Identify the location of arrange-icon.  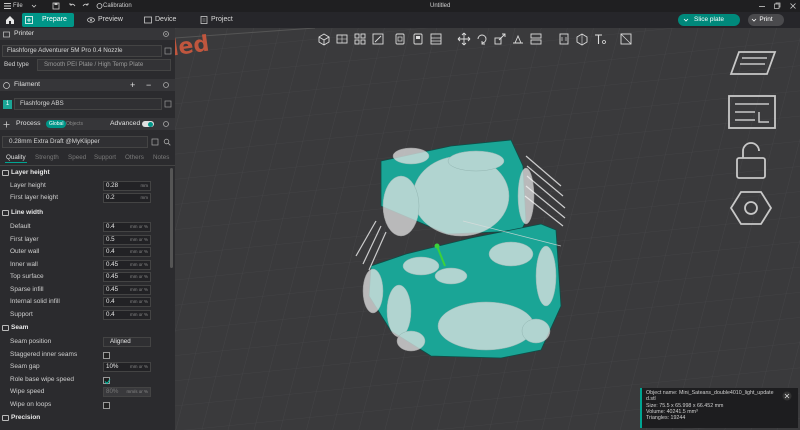
(360, 39).